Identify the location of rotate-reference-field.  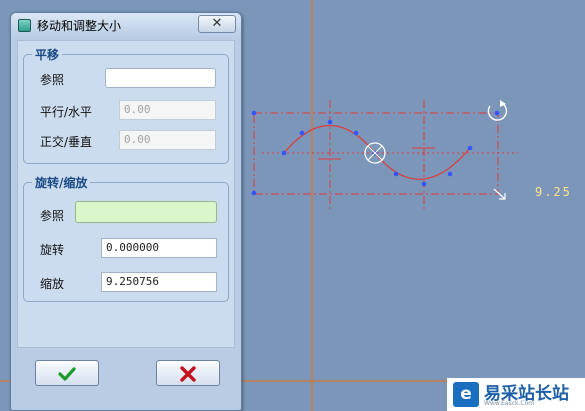
(146, 212).